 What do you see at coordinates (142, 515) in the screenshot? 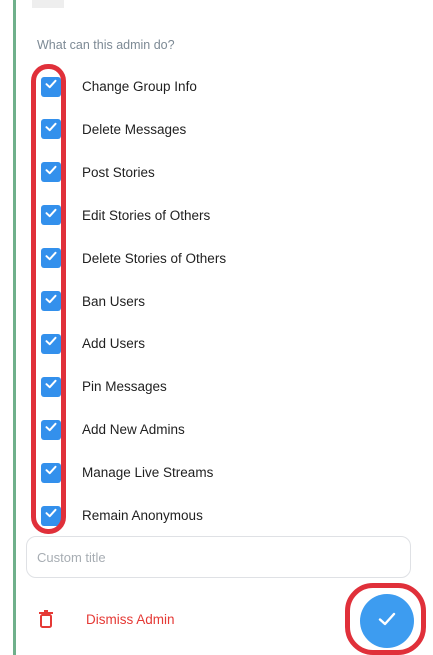
I see `permission-label: Remain Anonymous` at bounding box center [142, 515].